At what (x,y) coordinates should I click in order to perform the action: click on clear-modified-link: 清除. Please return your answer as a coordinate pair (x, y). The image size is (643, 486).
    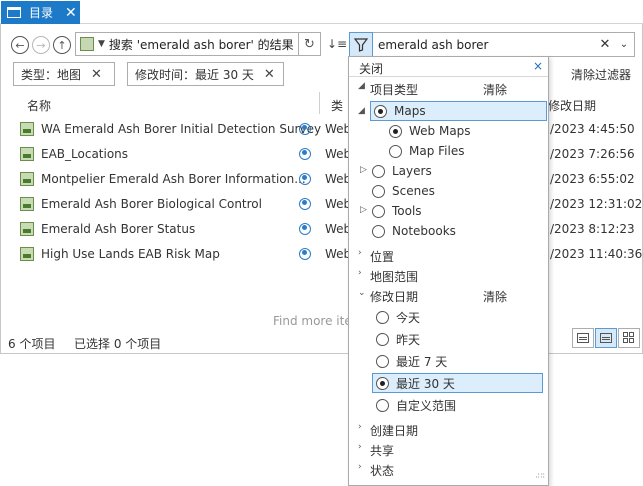
    Looking at the image, I should click on (495, 296).